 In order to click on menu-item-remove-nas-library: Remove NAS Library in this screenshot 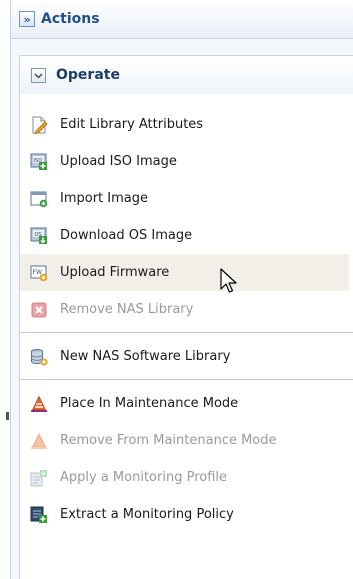, I will do `click(186, 309)`.